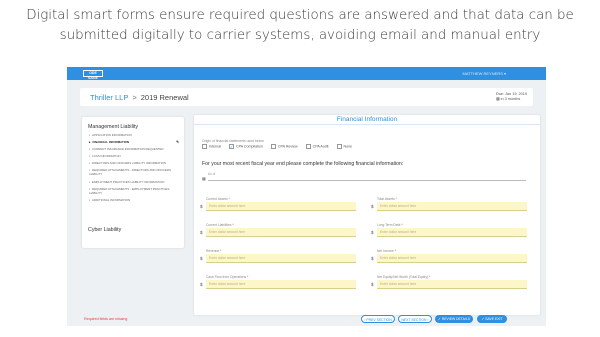  Describe the element at coordinates (134, 156) in the screenshot. I see `sidebar-item: ▪ LOSS INFORMATION` at that location.